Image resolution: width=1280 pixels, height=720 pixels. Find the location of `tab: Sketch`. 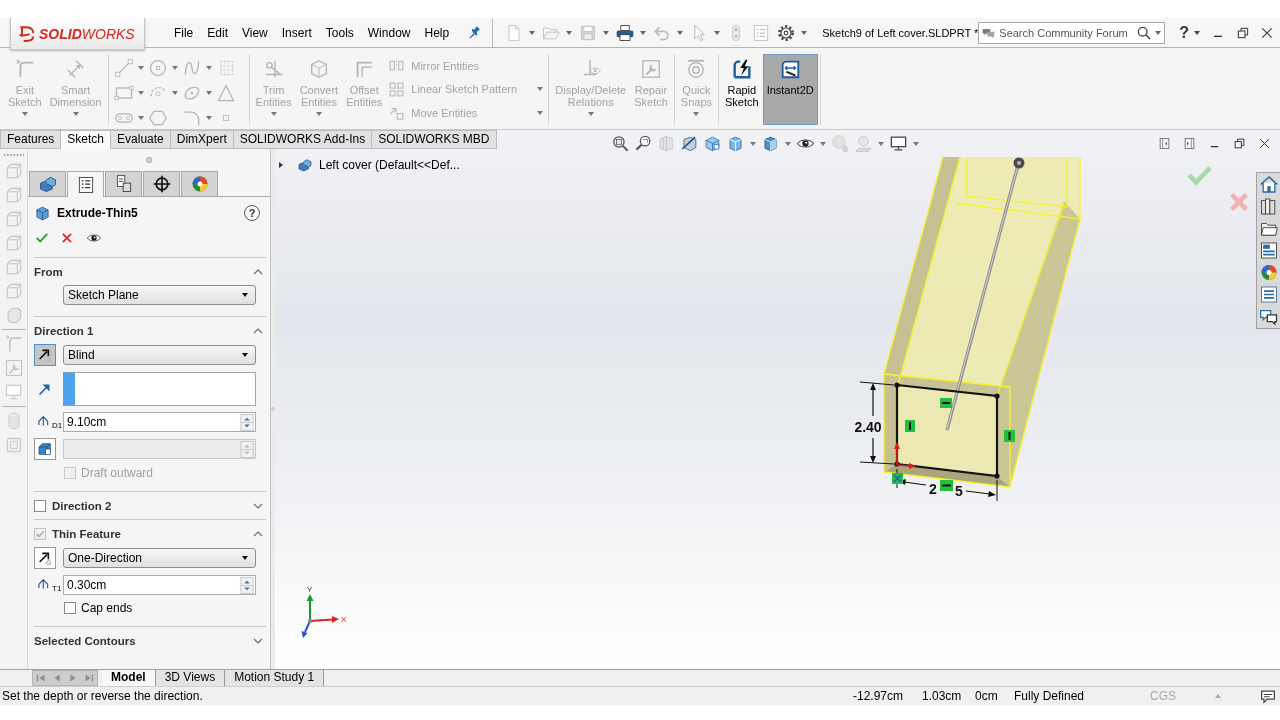

tab: Sketch is located at coordinates (86, 139).